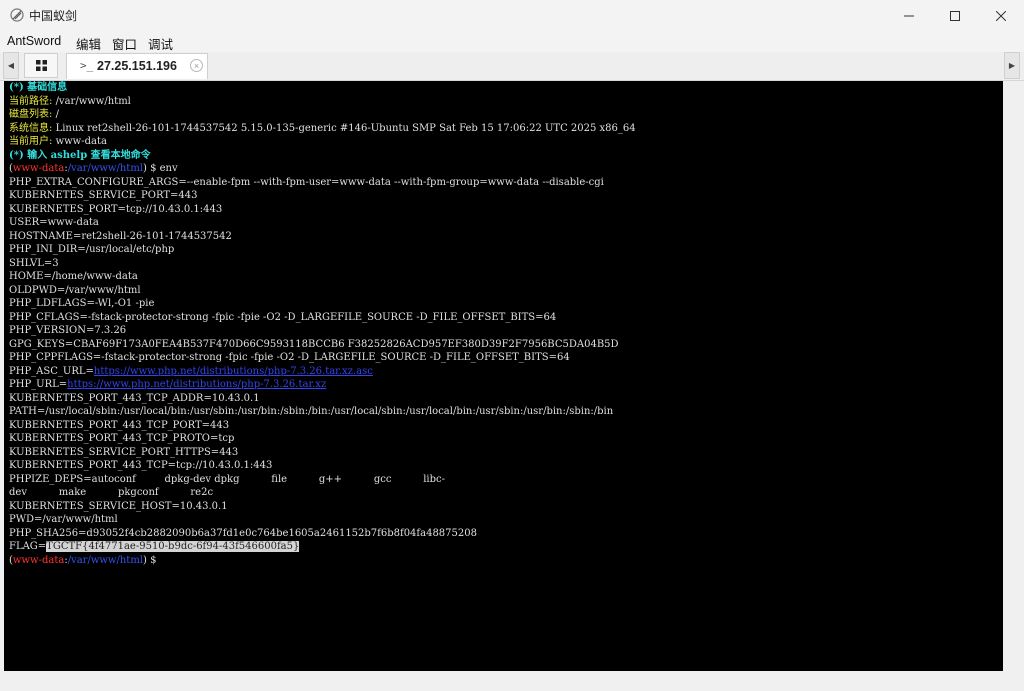 The image size is (1024, 691). What do you see at coordinates (134, 398) in the screenshot?
I see `env-line: KUBERNETES_PORT_443_TCP_ADDR=10.43.0.1` at bounding box center [134, 398].